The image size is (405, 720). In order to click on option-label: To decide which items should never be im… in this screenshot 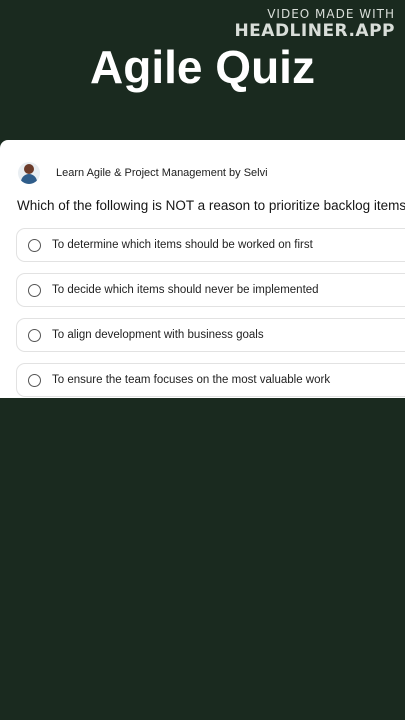, I will do `click(185, 290)`.